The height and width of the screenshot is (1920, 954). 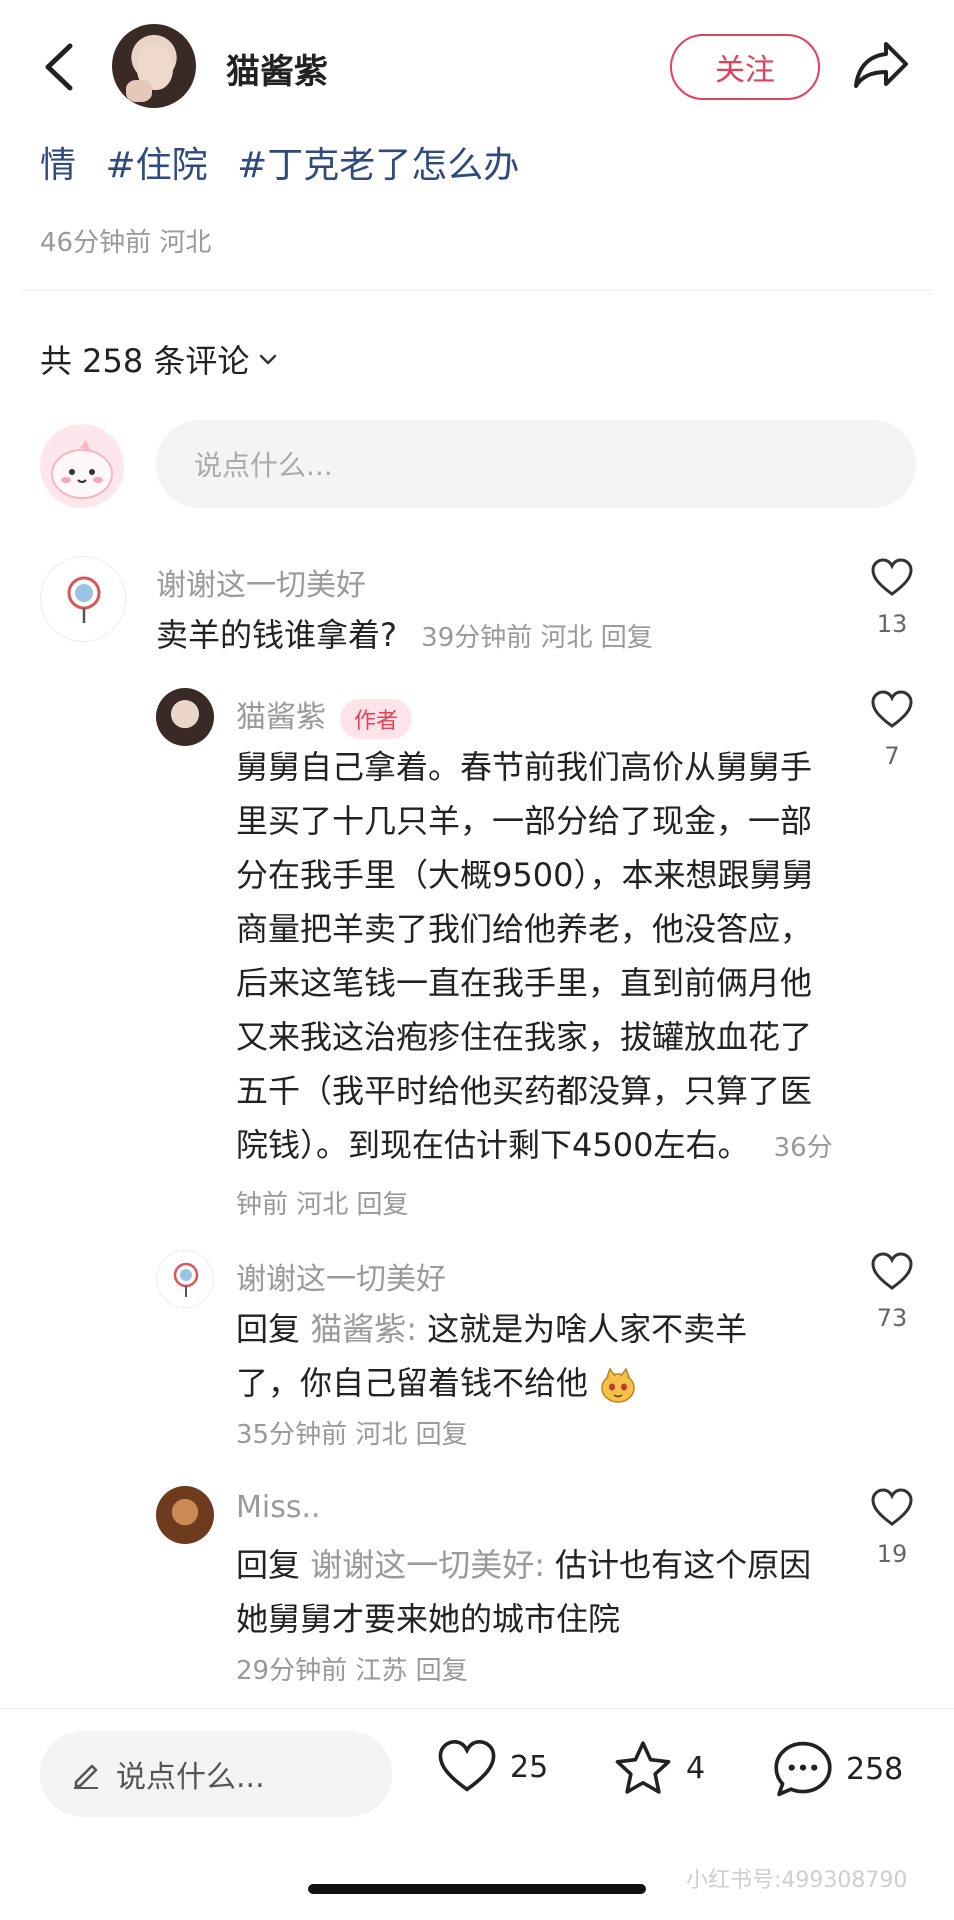 What do you see at coordinates (477, 65) in the screenshot?
I see `top-bar: 猫酱紫 关注` at bounding box center [477, 65].